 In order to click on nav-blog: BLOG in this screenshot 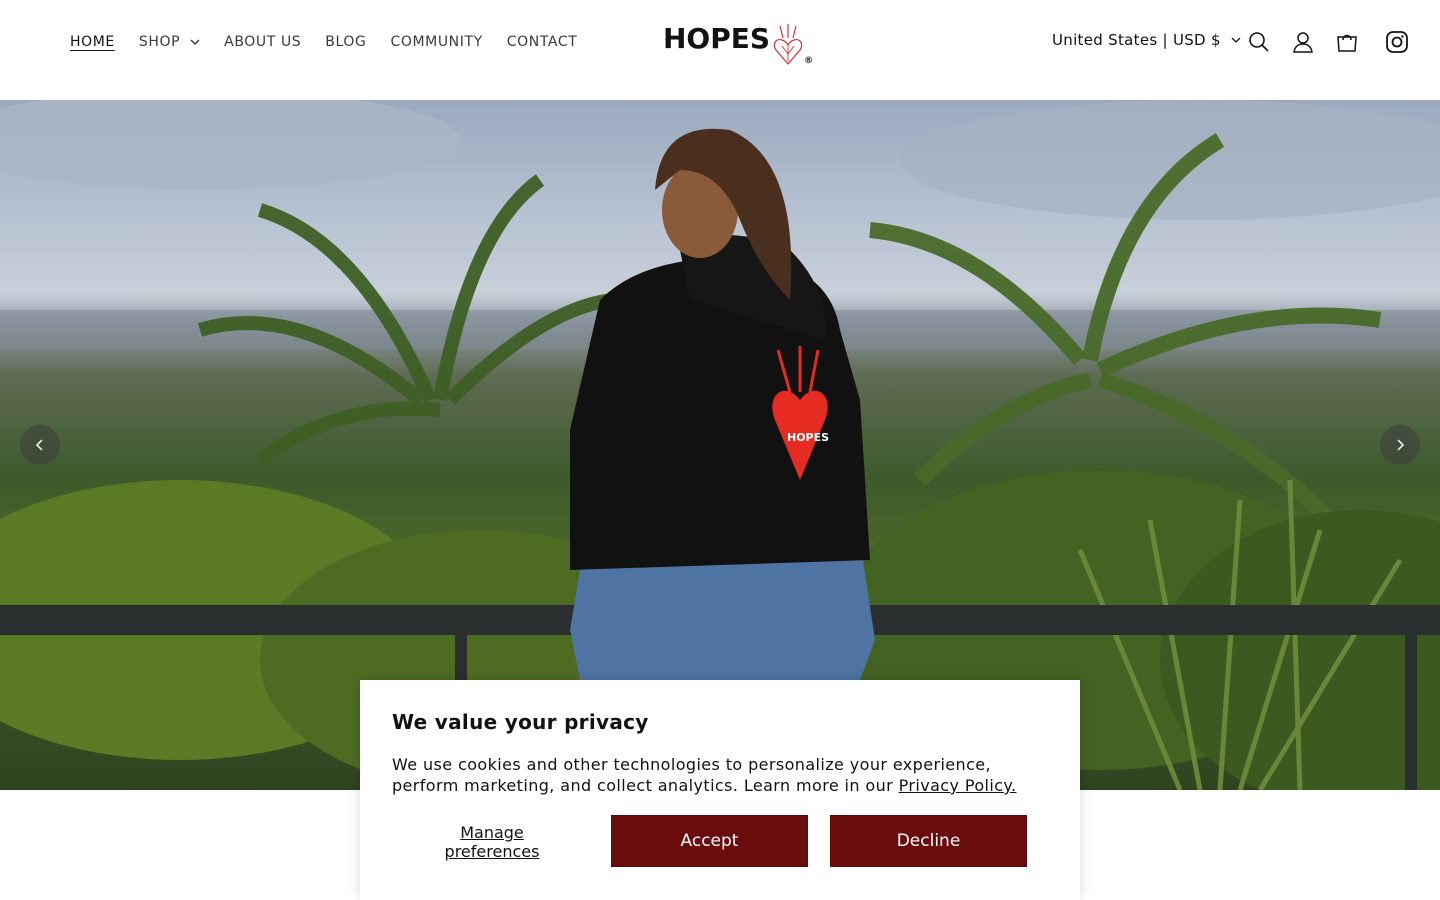, I will do `click(345, 42)`.